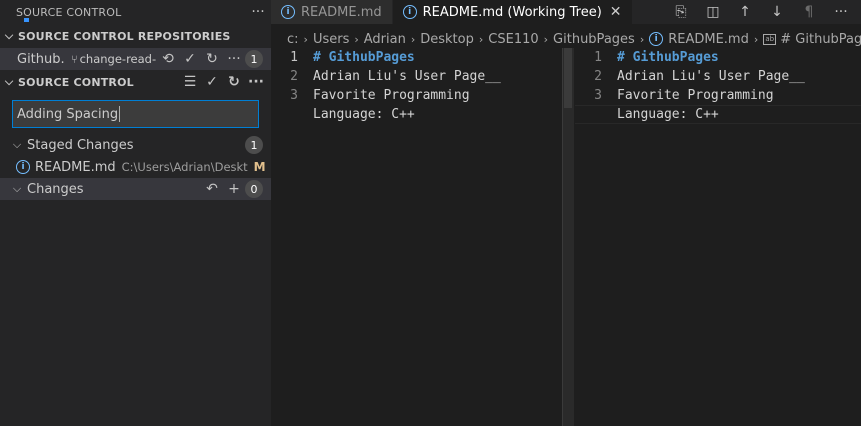  Describe the element at coordinates (331, 39) in the screenshot. I see `breadcrumb-item: Users` at that location.